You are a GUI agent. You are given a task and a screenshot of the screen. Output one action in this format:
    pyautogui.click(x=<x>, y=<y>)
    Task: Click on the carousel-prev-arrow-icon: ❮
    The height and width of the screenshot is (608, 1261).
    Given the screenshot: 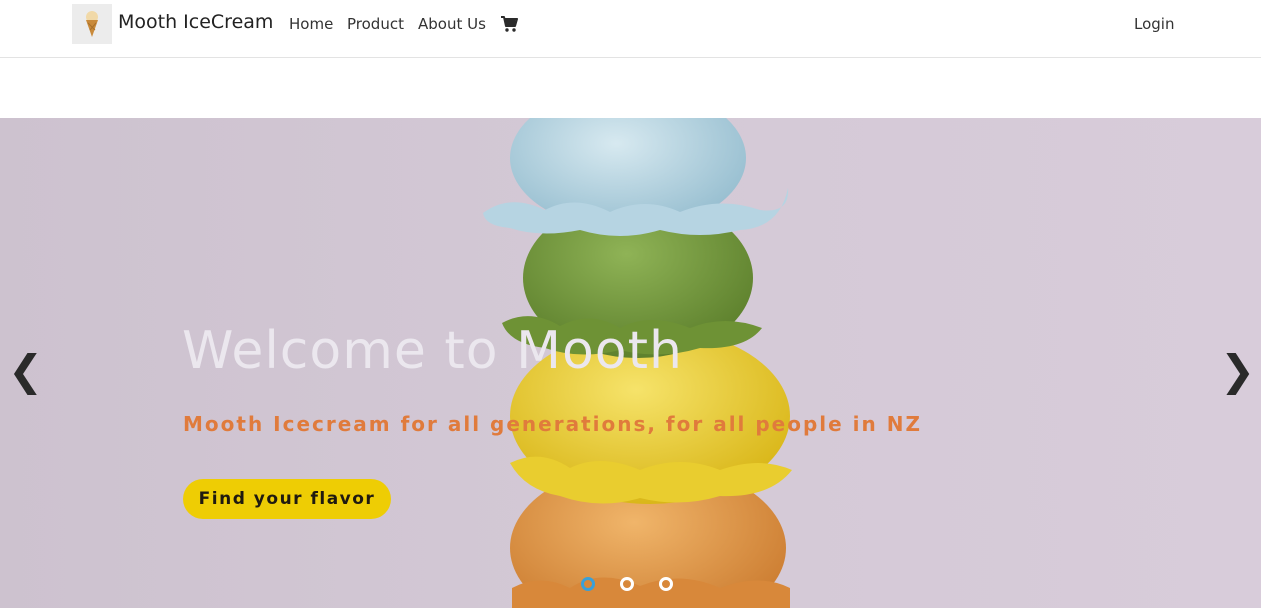 What is the action you would take?
    pyautogui.click(x=25, y=371)
    